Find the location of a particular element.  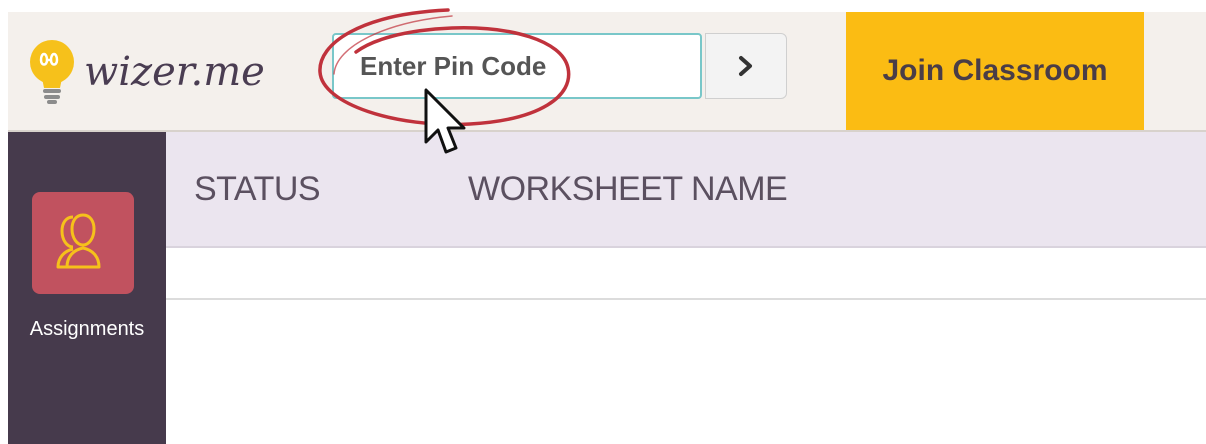

join-classroom-button: Join Classroom is located at coordinates (995, 71).